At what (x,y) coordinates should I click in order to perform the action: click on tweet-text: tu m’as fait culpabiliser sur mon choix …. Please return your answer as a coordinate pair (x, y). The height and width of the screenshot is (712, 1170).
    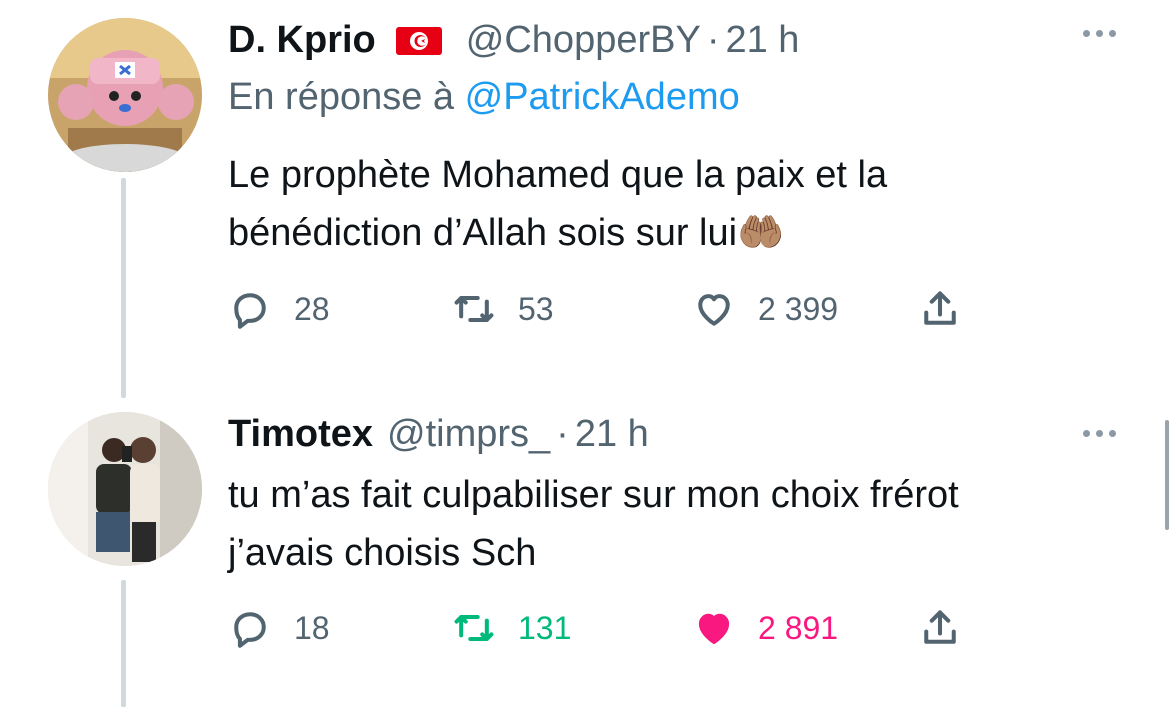
    Looking at the image, I should click on (593, 524).